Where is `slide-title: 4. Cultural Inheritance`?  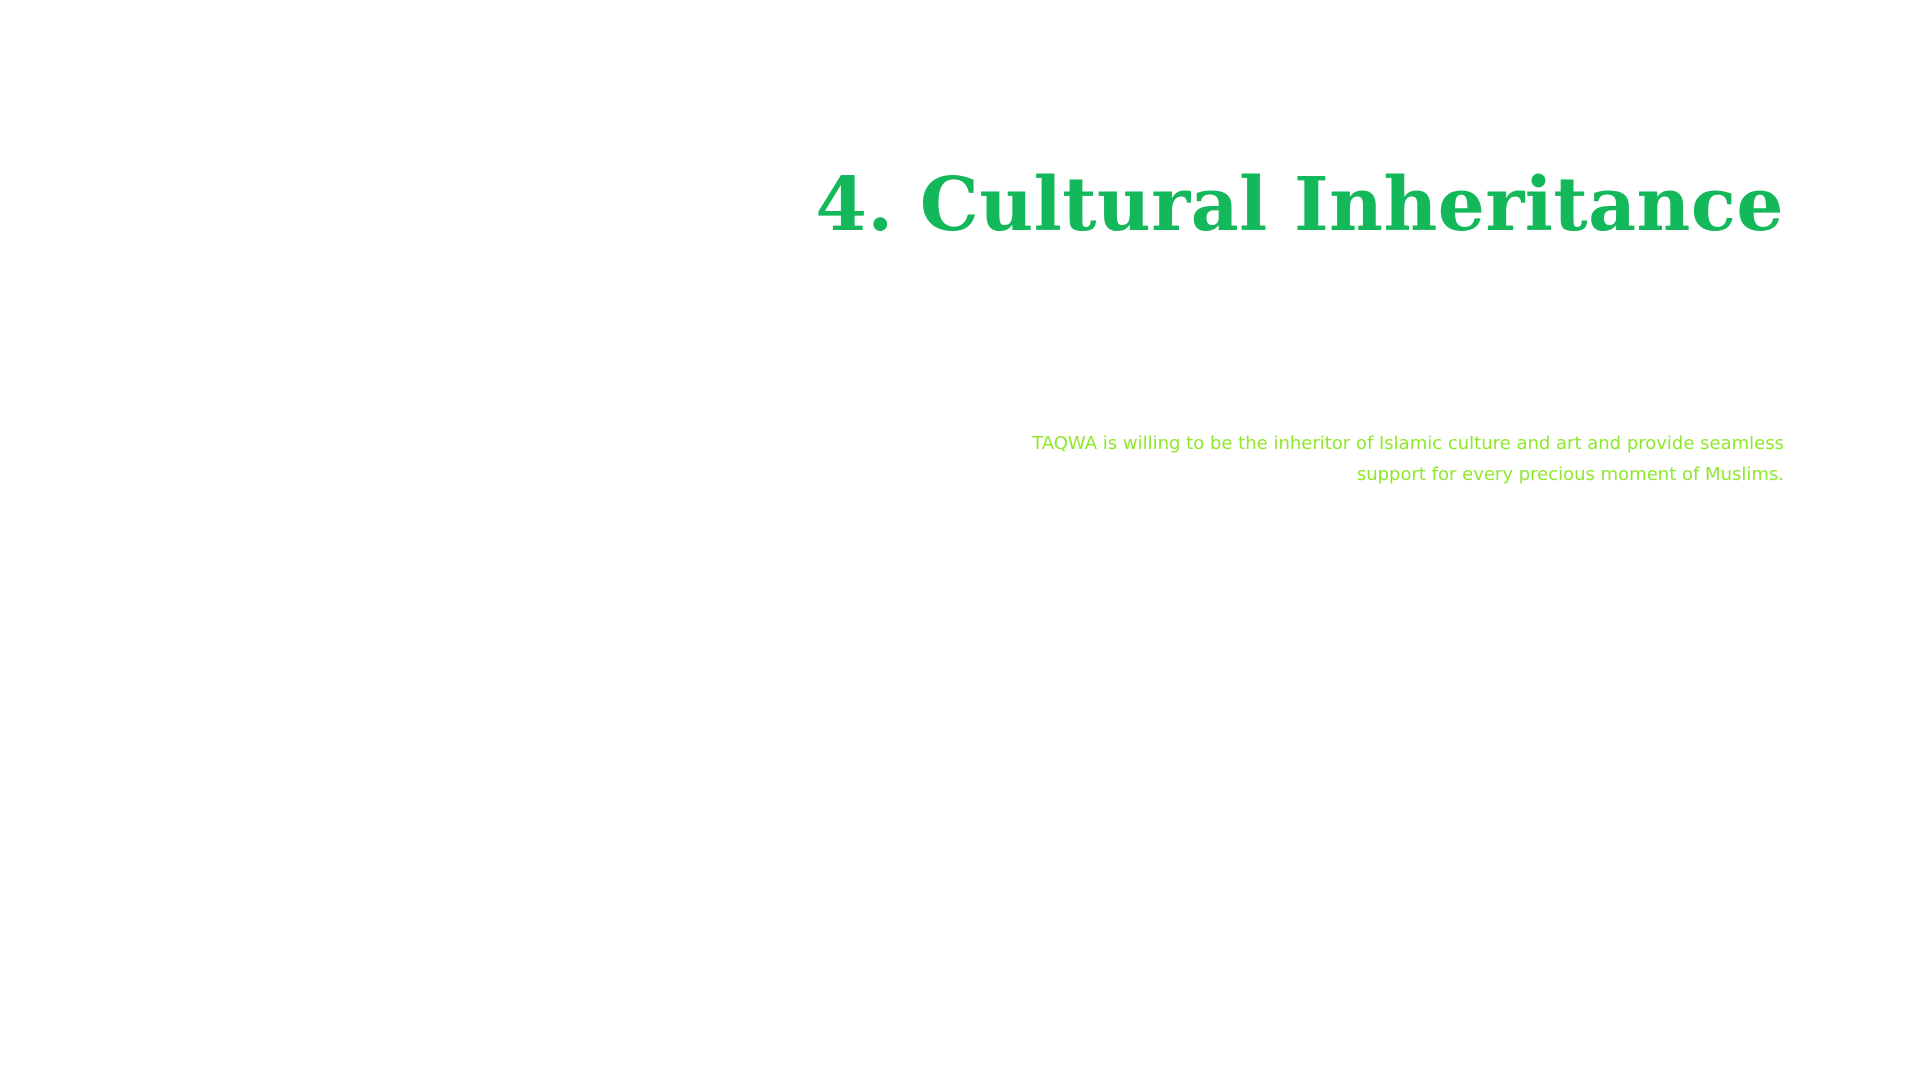
slide-title: 4. Cultural Inheritance is located at coordinates (1299, 205).